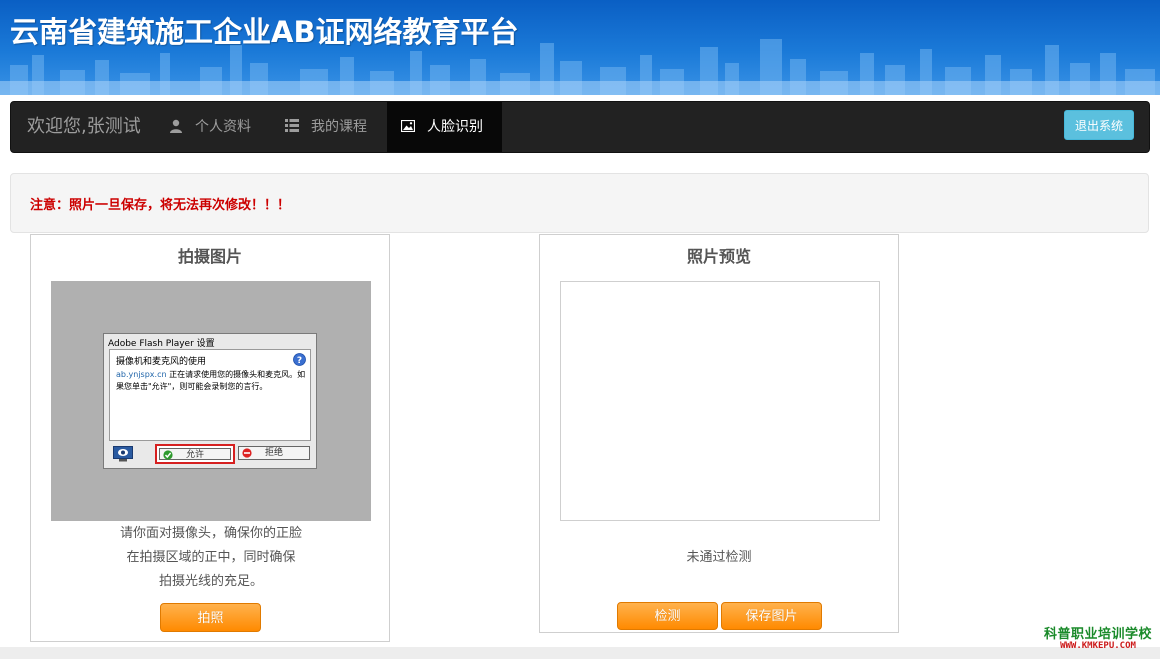  What do you see at coordinates (580, 127) in the screenshot?
I see `top-navbar: 欢迎您,张测试 个人资料 我的课程 人脸识别 退出系统` at bounding box center [580, 127].